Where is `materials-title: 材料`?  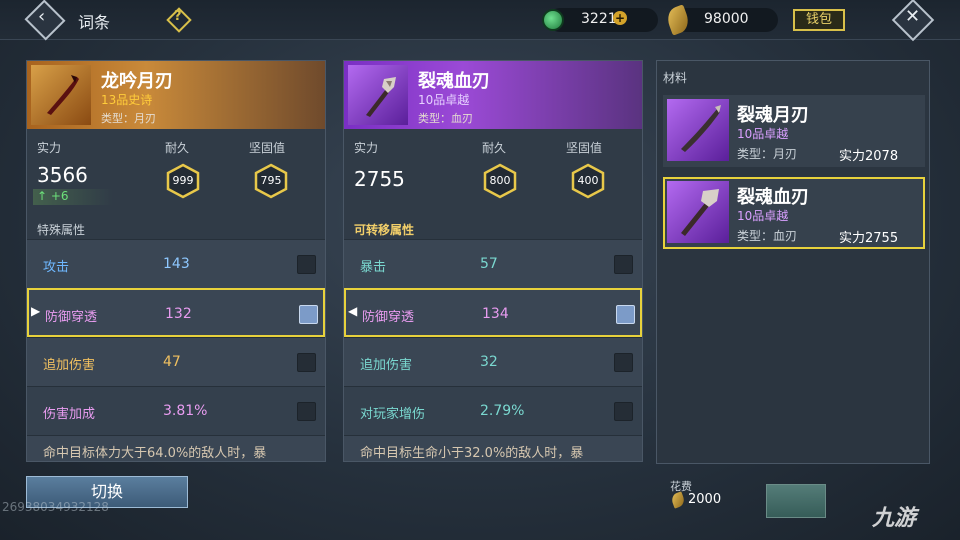 materials-title: 材料 is located at coordinates (675, 78).